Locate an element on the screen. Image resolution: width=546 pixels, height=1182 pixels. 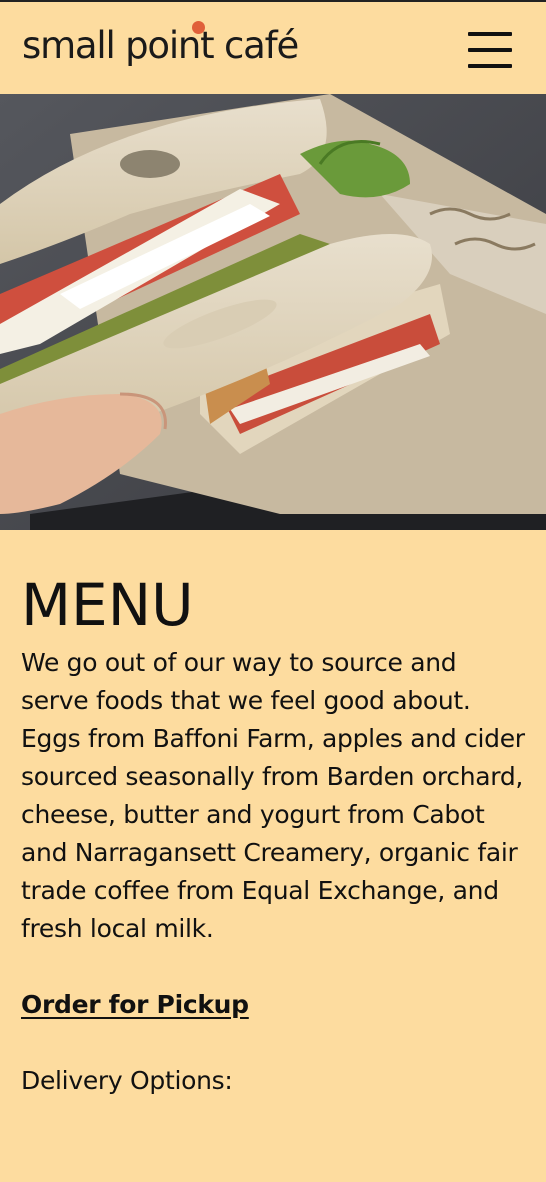
page-title: MENU is located at coordinates (107, 605).